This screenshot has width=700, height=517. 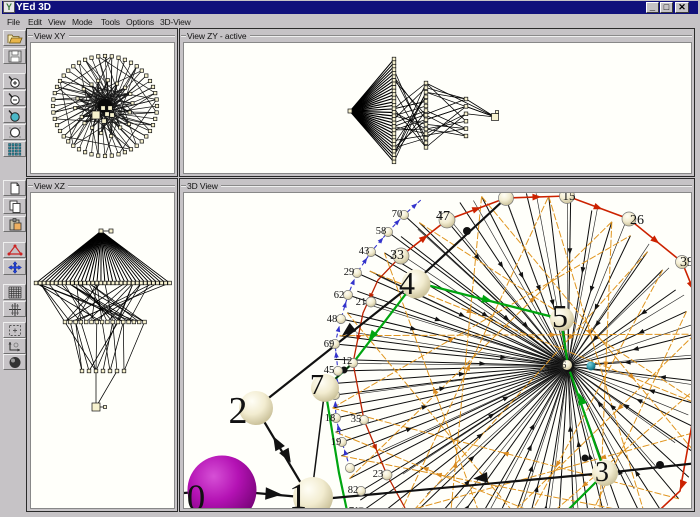 What do you see at coordinates (332, 319) in the screenshot?
I see `svg-text: 48` at bounding box center [332, 319].